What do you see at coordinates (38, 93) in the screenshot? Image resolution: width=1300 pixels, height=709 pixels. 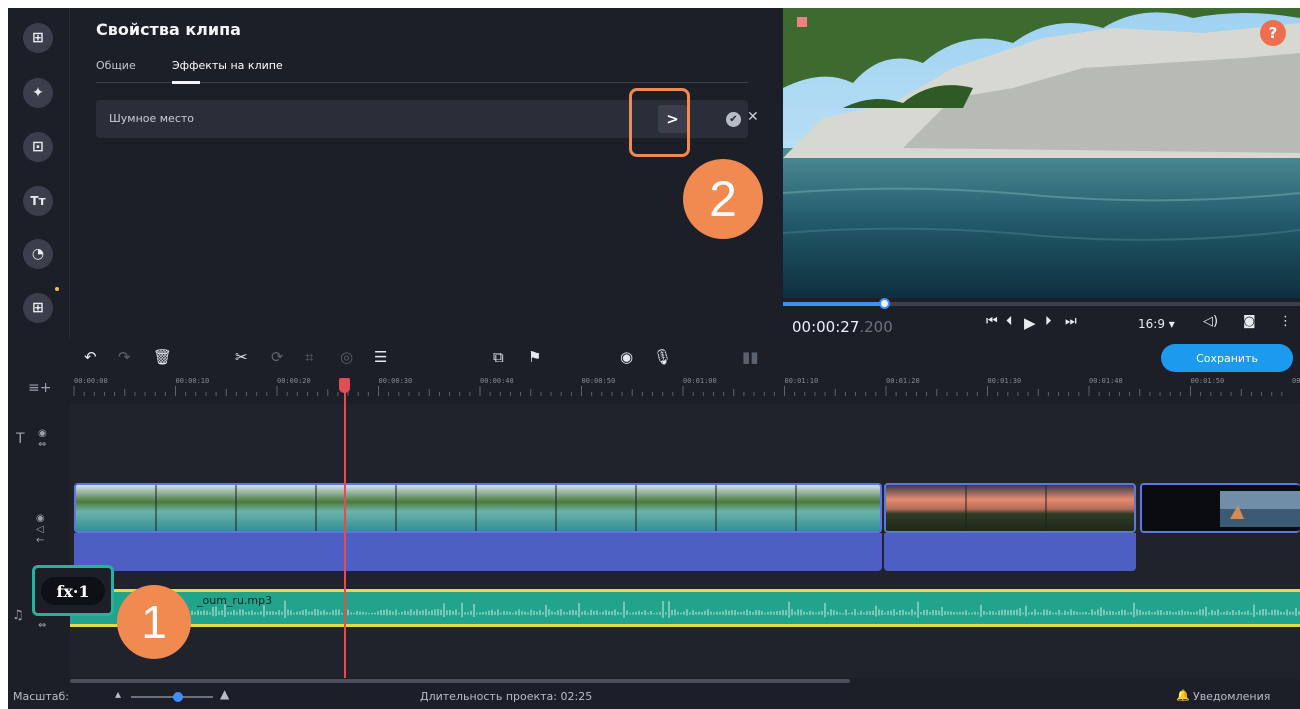 I see `filters-icon: ✦` at bounding box center [38, 93].